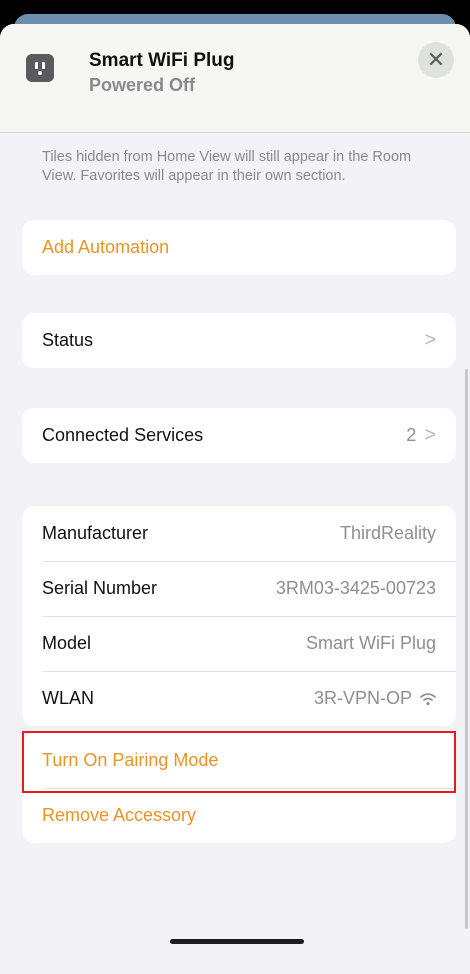 The height and width of the screenshot is (974, 470). Describe the element at coordinates (119, 815) in the screenshot. I see `remove-accessory-label: Remove Accessory` at that location.